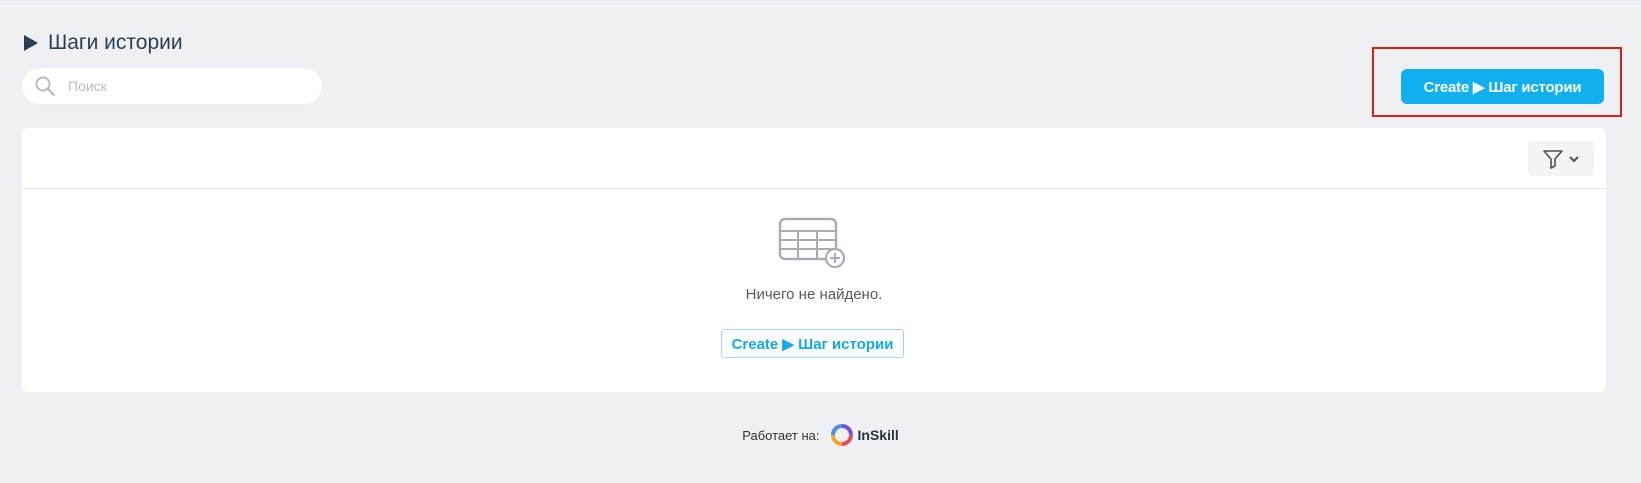 The height and width of the screenshot is (483, 1641). I want to click on empty-create-button: Create ▶ Шаг истории, so click(812, 343).